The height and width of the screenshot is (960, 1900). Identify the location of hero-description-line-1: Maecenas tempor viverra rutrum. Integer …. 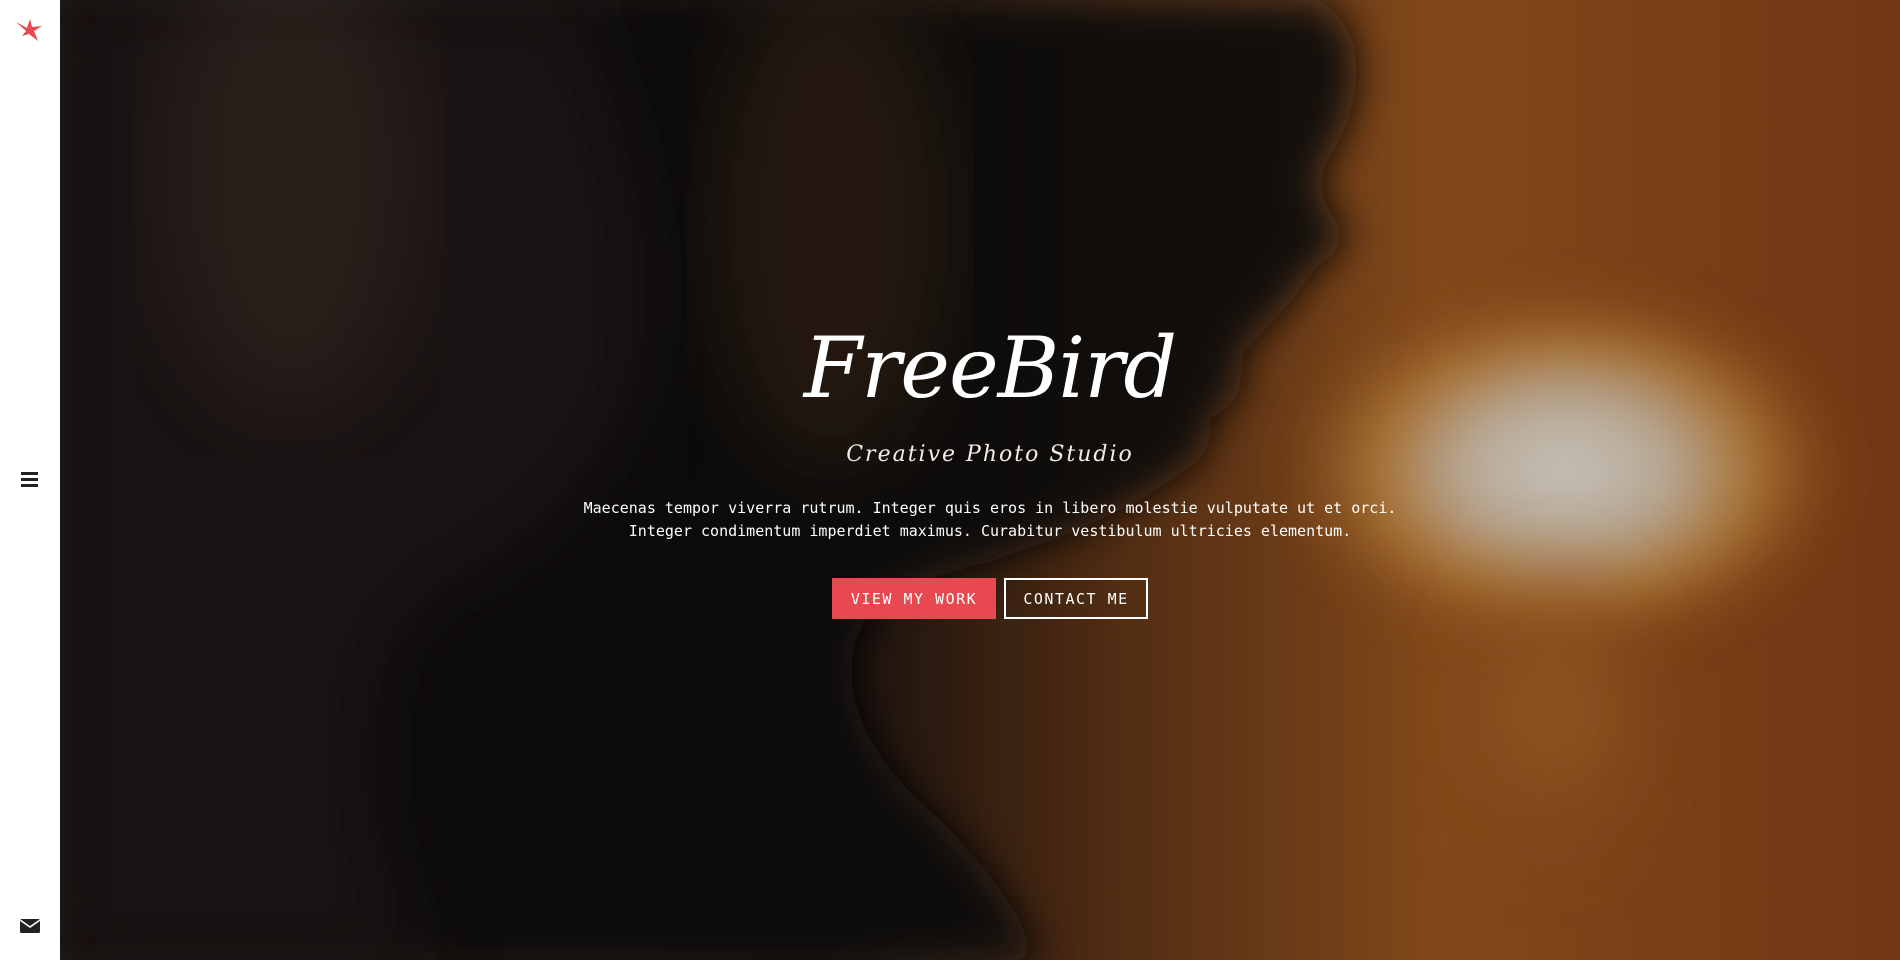
(990, 508).